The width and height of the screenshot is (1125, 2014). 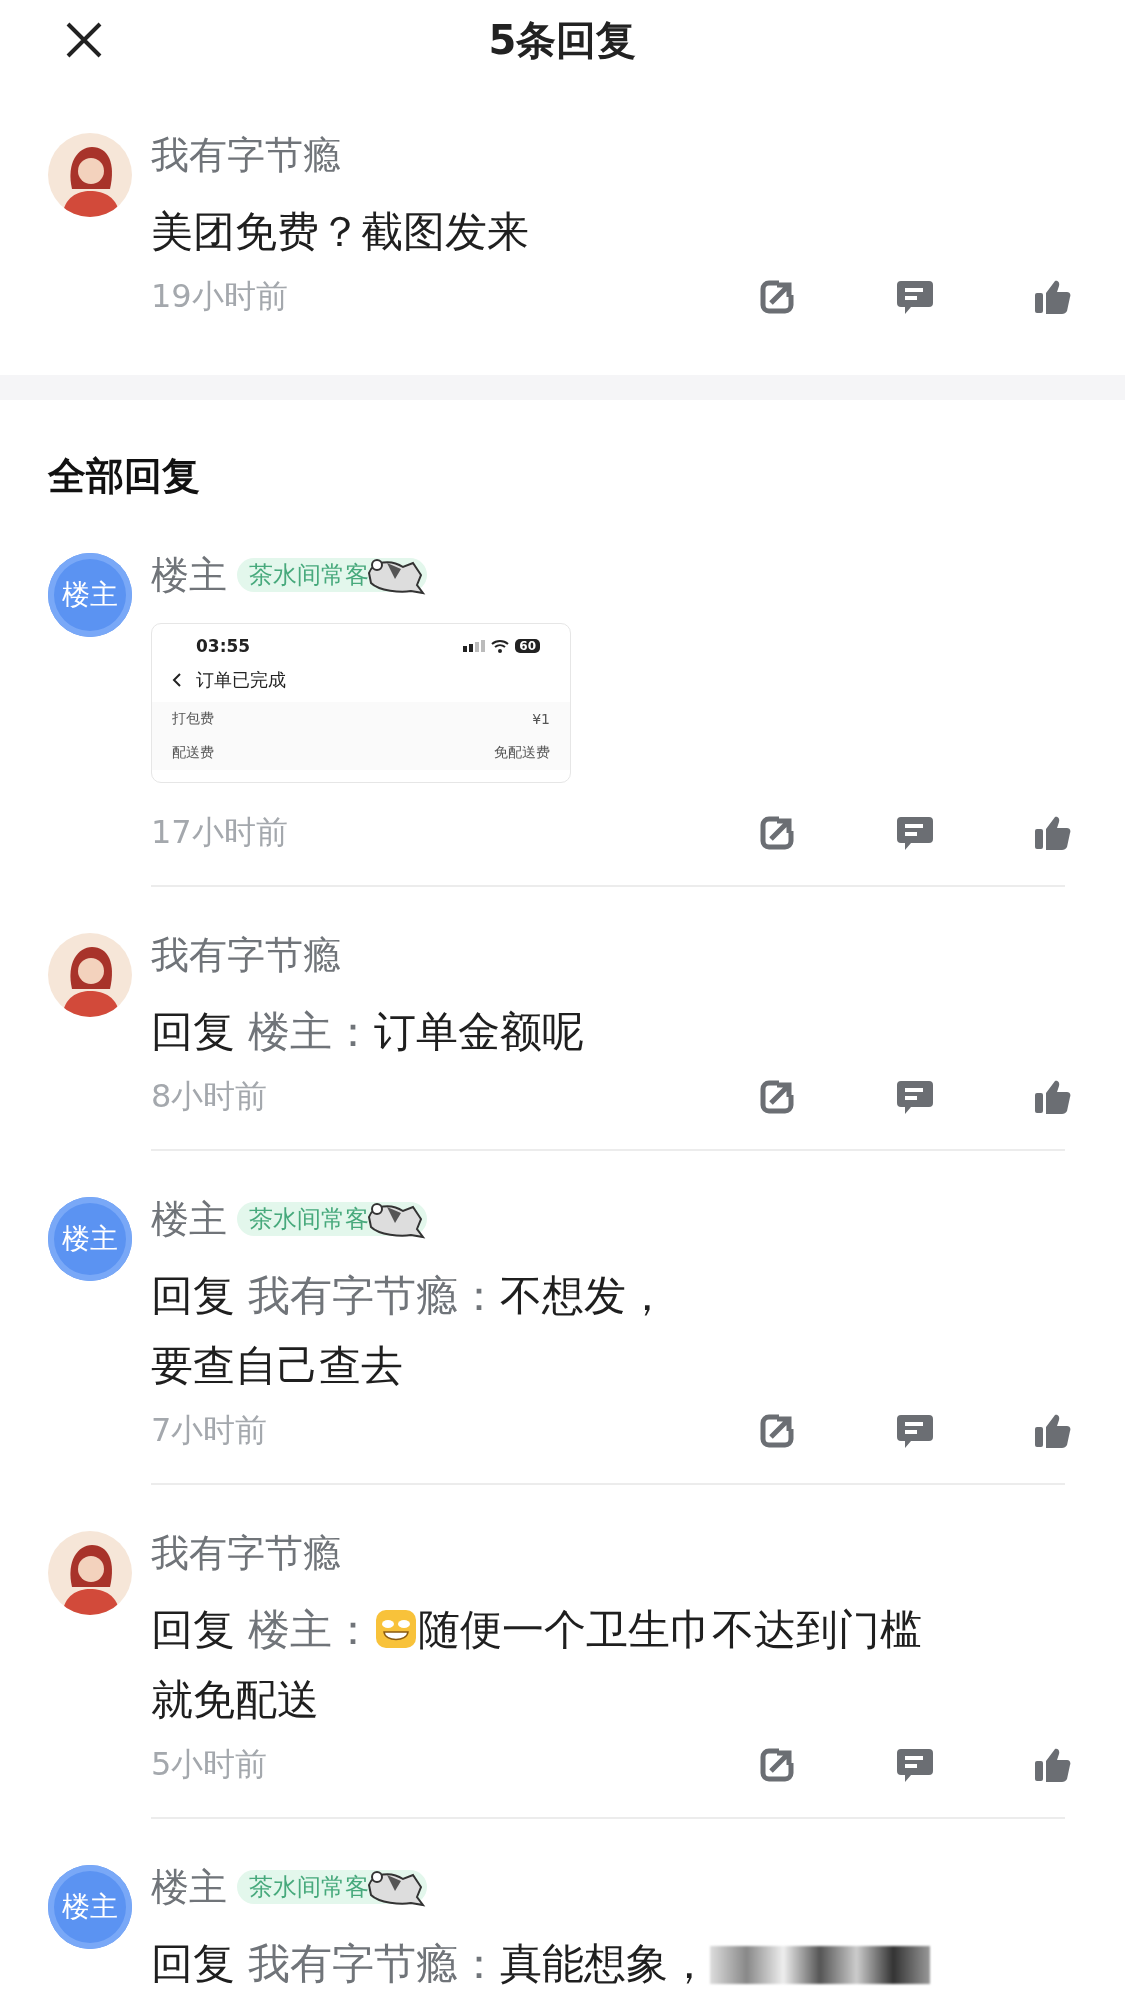 What do you see at coordinates (241, 680) in the screenshot?
I see `screenshot-title: 订单已完成` at bounding box center [241, 680].